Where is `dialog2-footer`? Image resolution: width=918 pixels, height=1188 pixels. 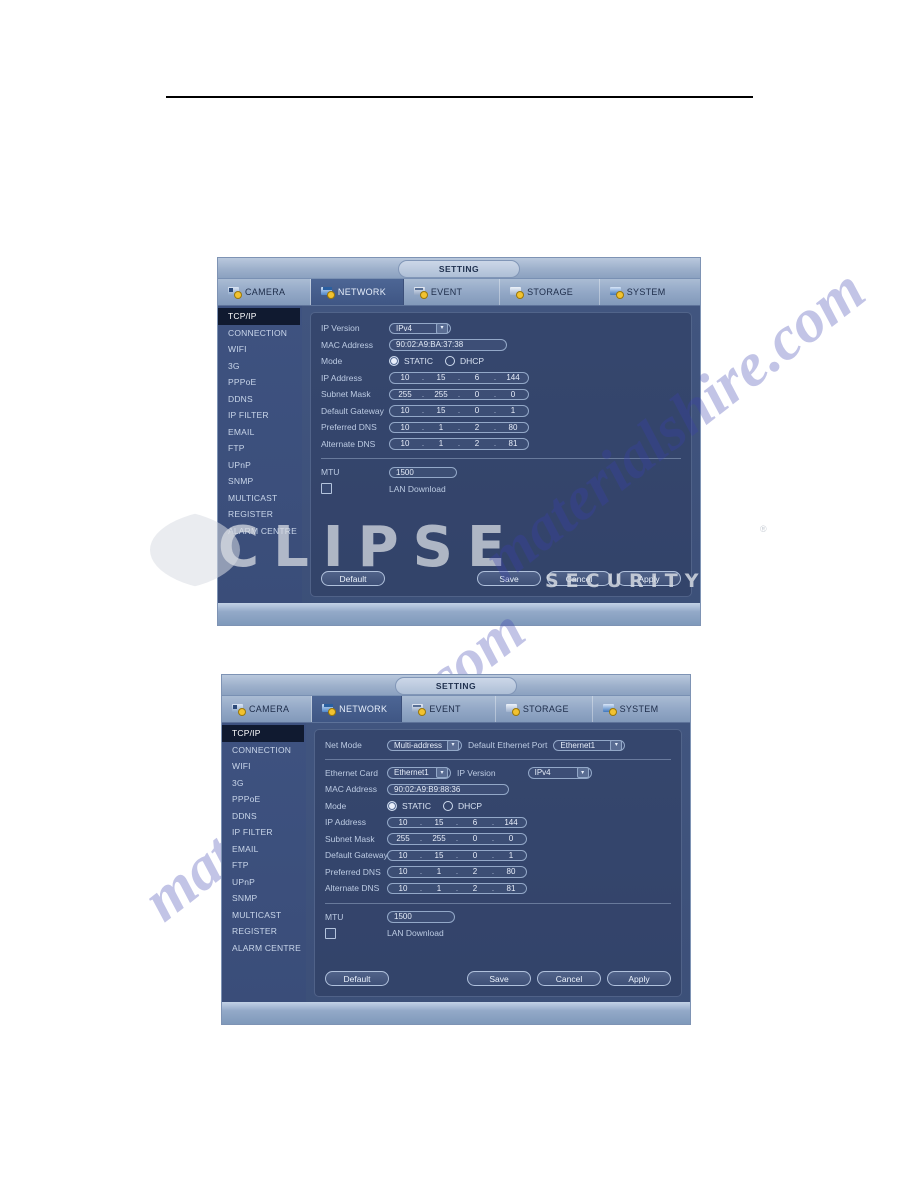
dialog2-footer is located at coordinates (456, 1013).